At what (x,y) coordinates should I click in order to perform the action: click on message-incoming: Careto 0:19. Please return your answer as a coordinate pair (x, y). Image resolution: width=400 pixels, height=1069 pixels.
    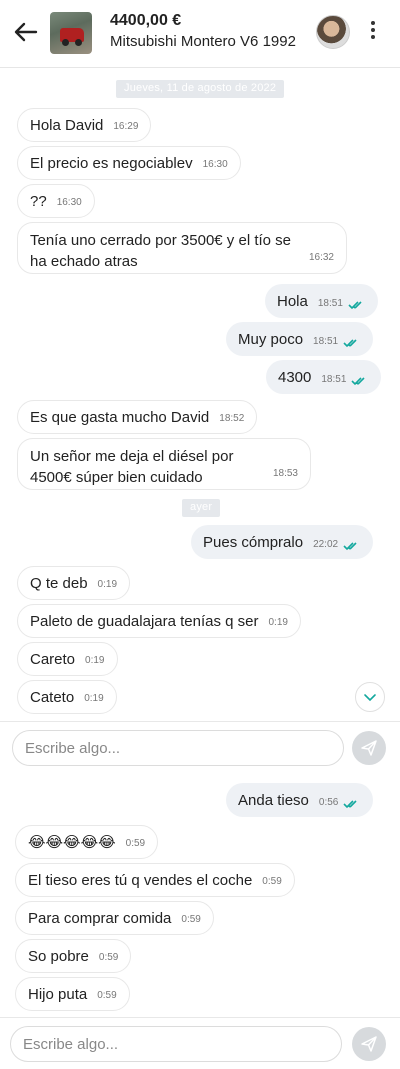
    Looking at the image, I should click on (67, 659).